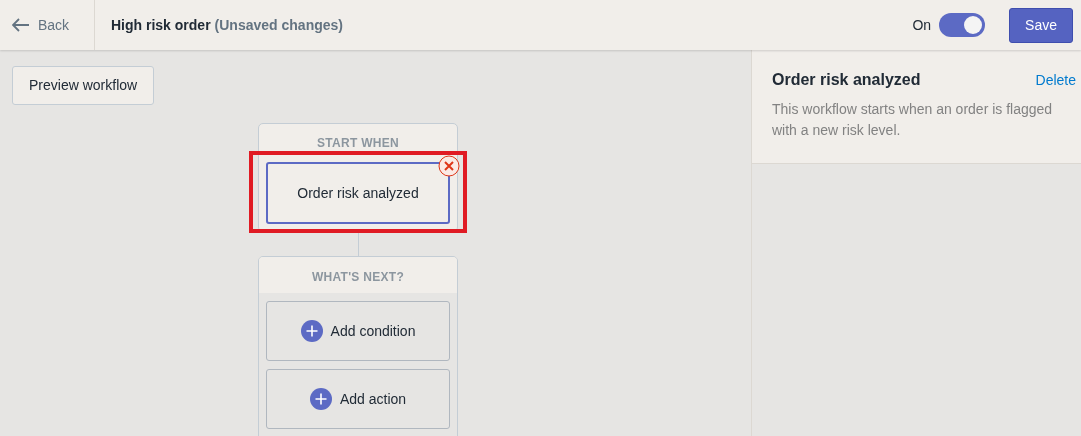  What do you see at coordinates (962, 25) in the screenshot?
I see `toggle-switch` at bounding box center [962, 25].